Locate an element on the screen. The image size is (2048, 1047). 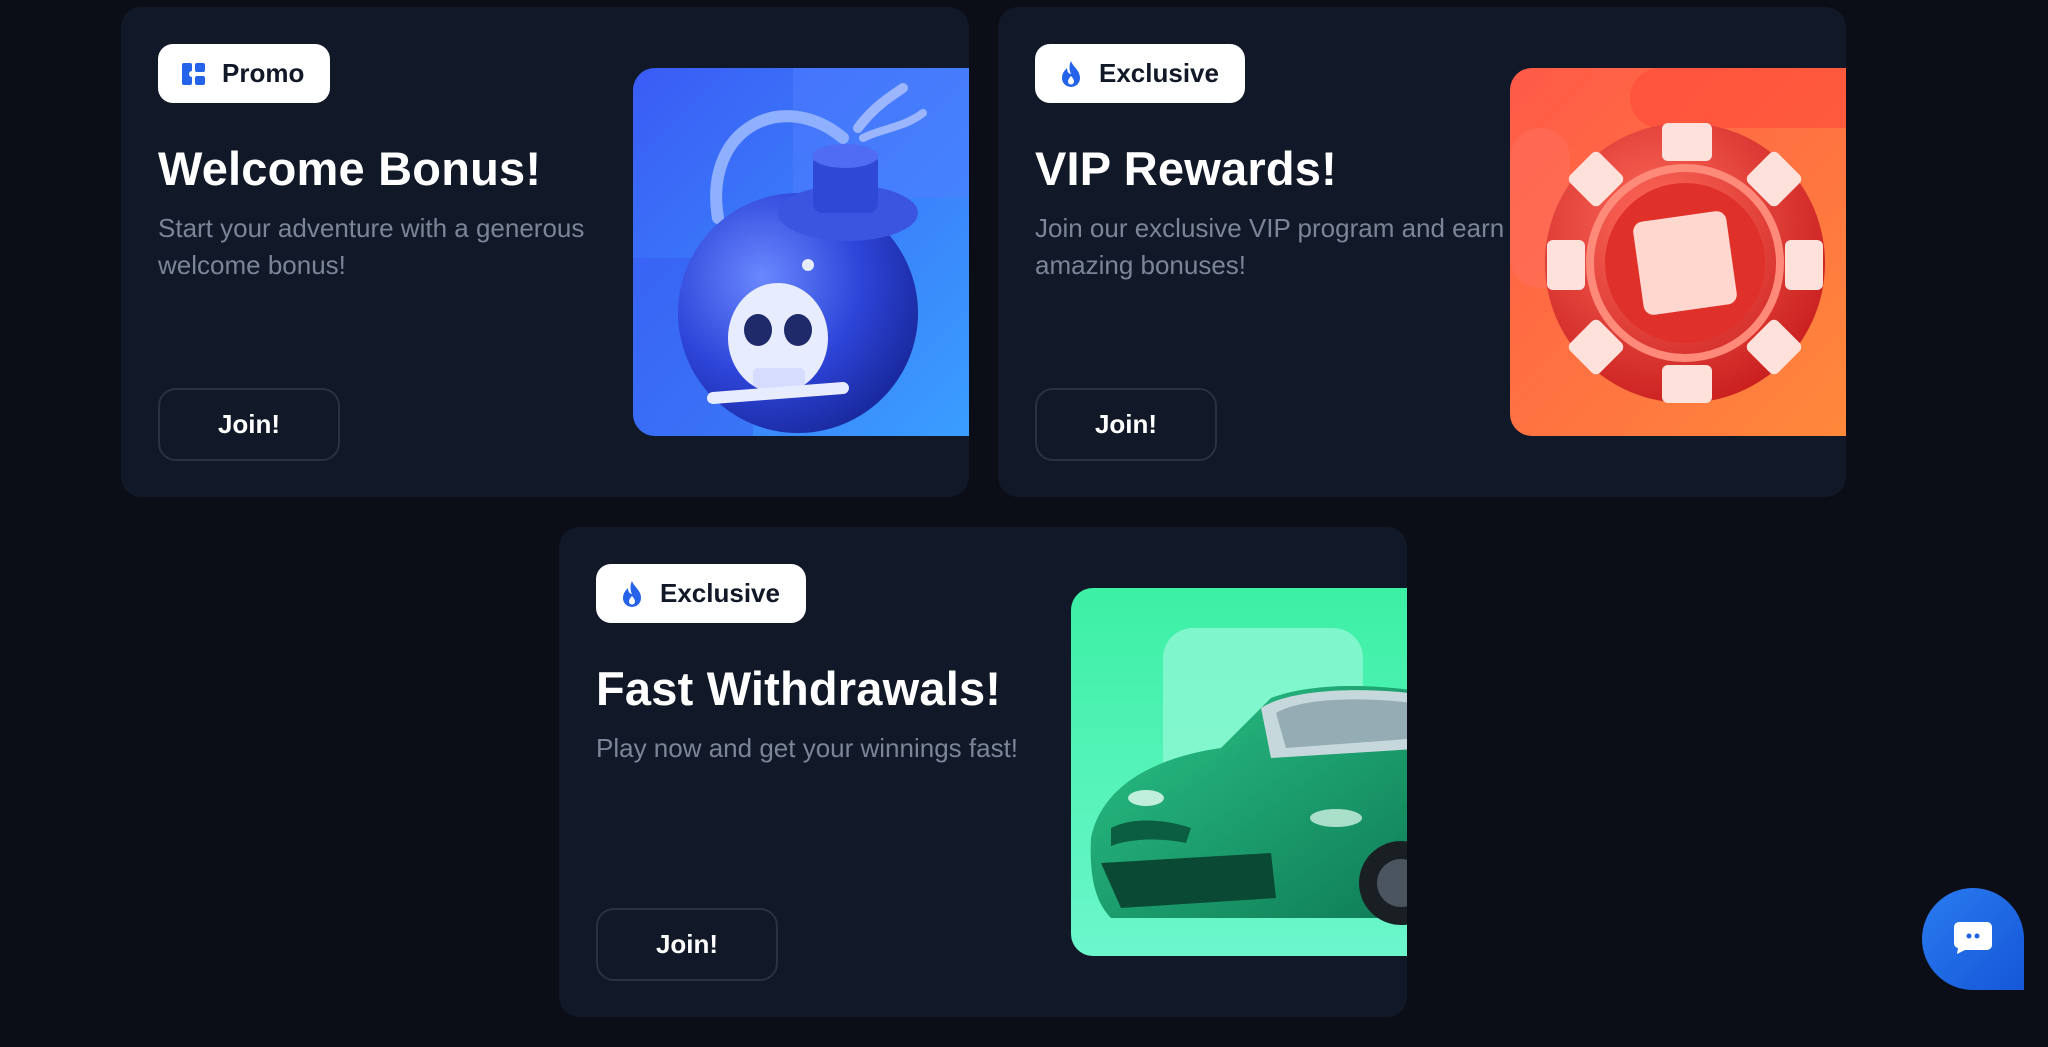
card-title: Welcome Bonus! is located at coordinates (350, 168).